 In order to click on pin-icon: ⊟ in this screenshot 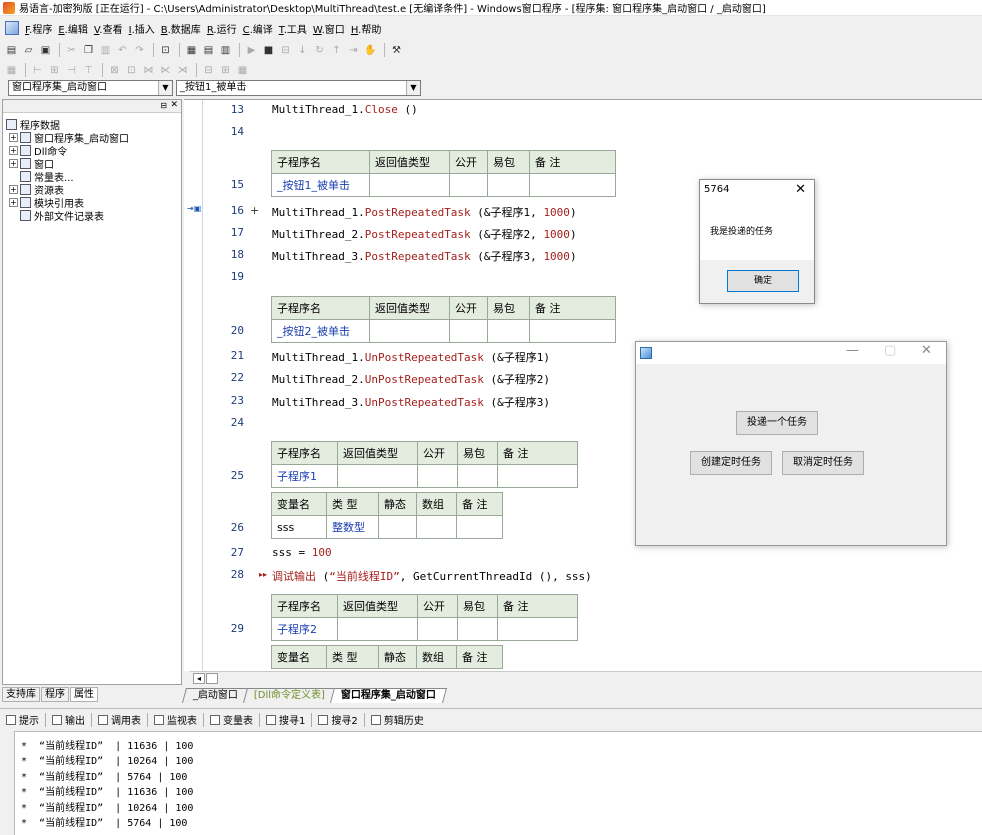, I will do `click(163, 105)`.